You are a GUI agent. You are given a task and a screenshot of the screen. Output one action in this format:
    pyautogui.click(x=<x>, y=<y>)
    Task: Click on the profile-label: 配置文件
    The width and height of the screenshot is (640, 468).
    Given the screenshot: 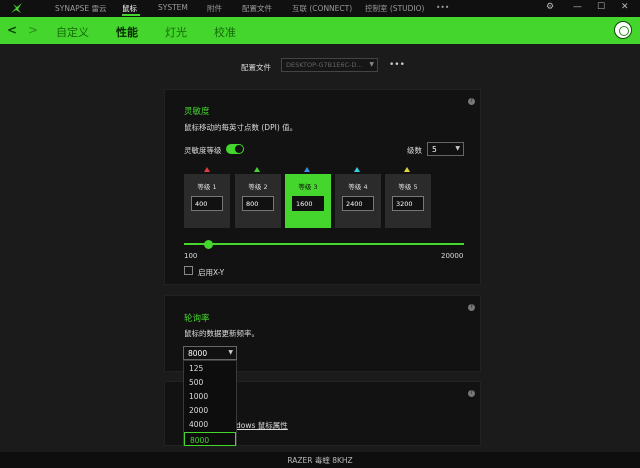 What is the action you would take?
    pyautogui.click(x=256, y=67)
    